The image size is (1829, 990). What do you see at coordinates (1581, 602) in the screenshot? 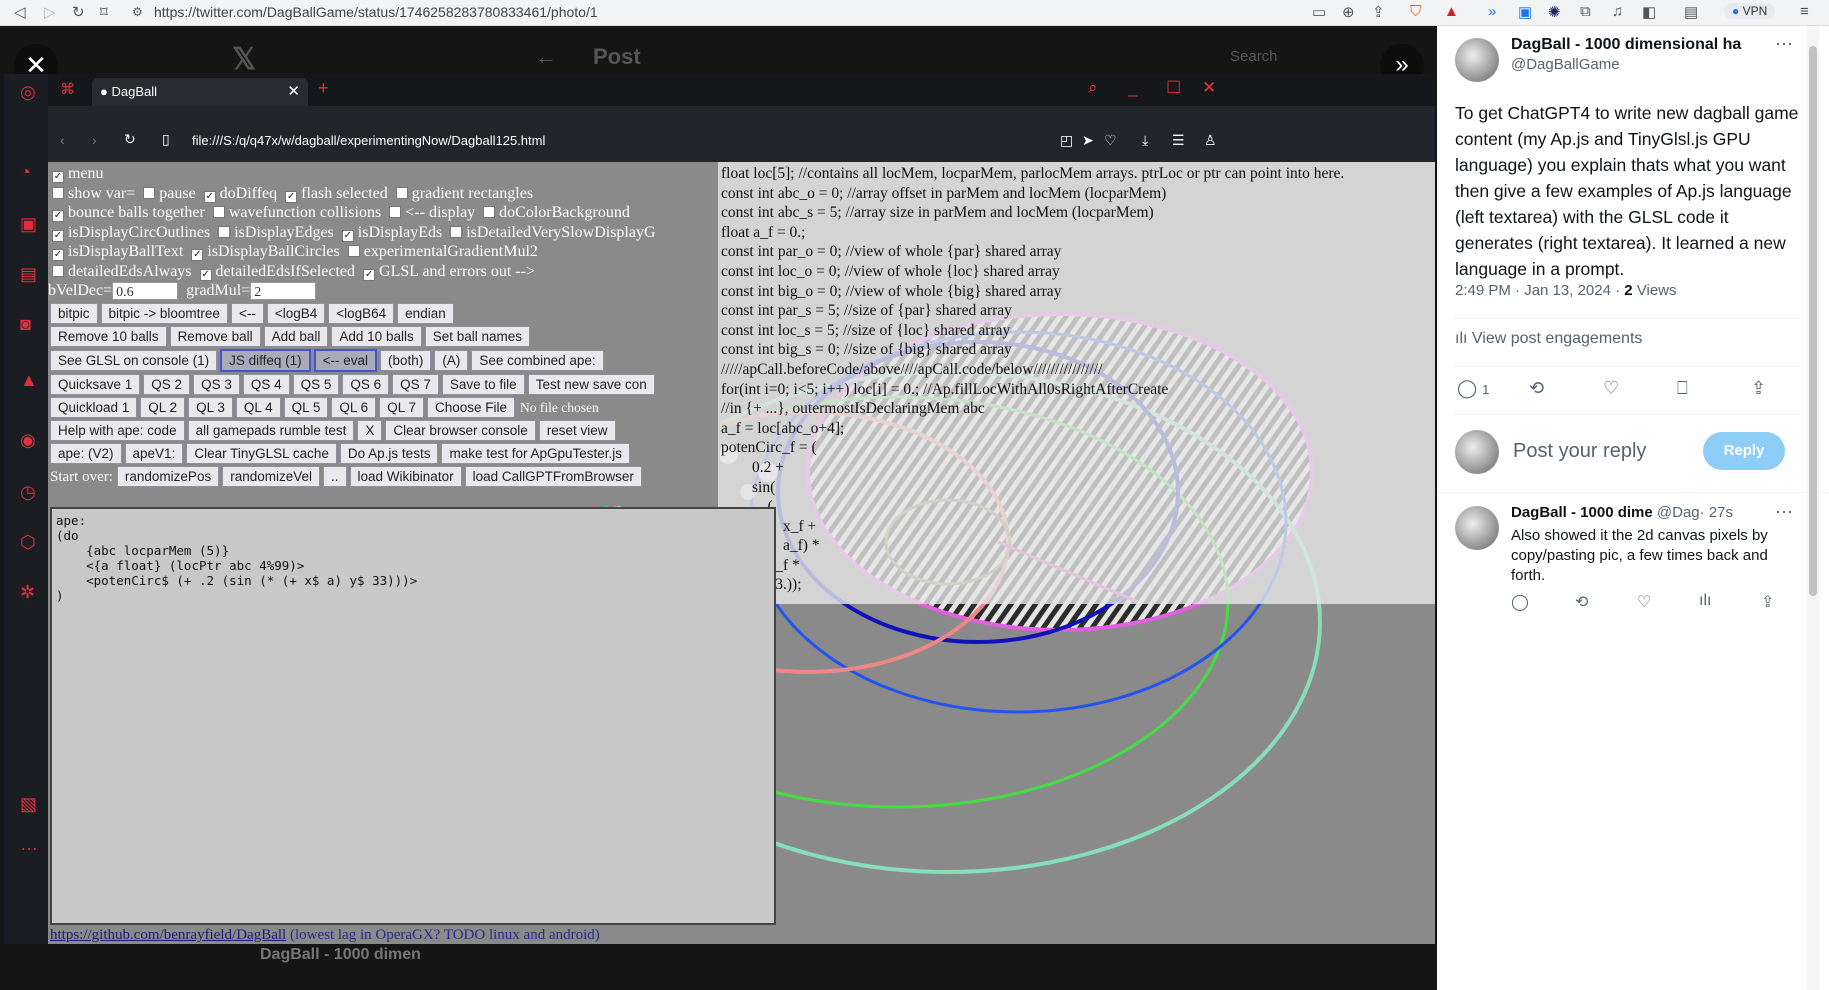
I see `reply-retweet-icon: ⟲` at bounding box center [1581, 602].